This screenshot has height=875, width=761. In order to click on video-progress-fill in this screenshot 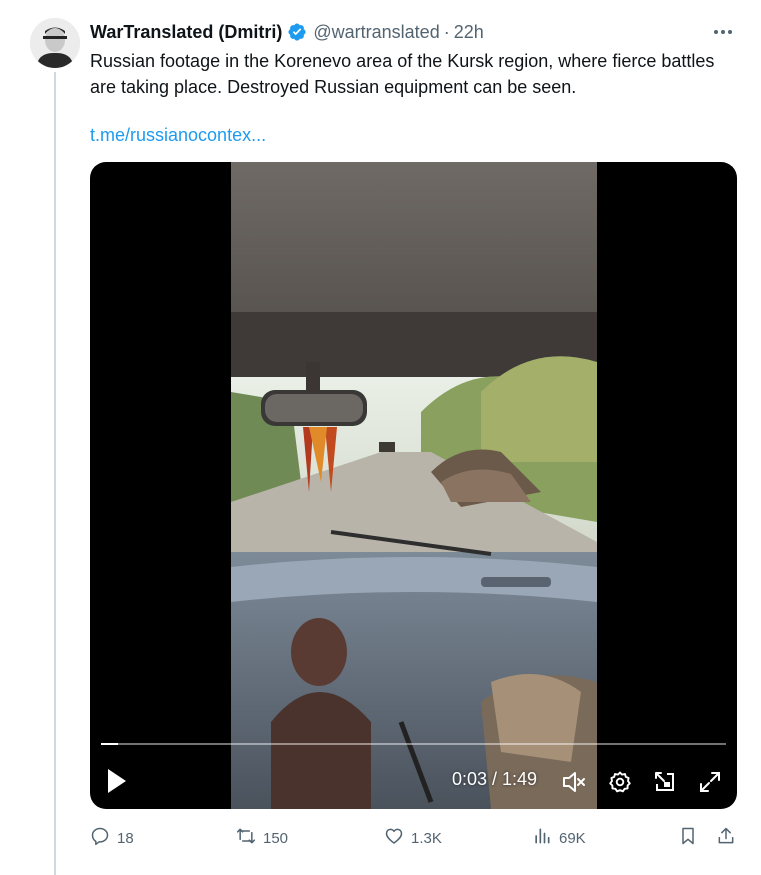, I will do `click(110, 744)`.